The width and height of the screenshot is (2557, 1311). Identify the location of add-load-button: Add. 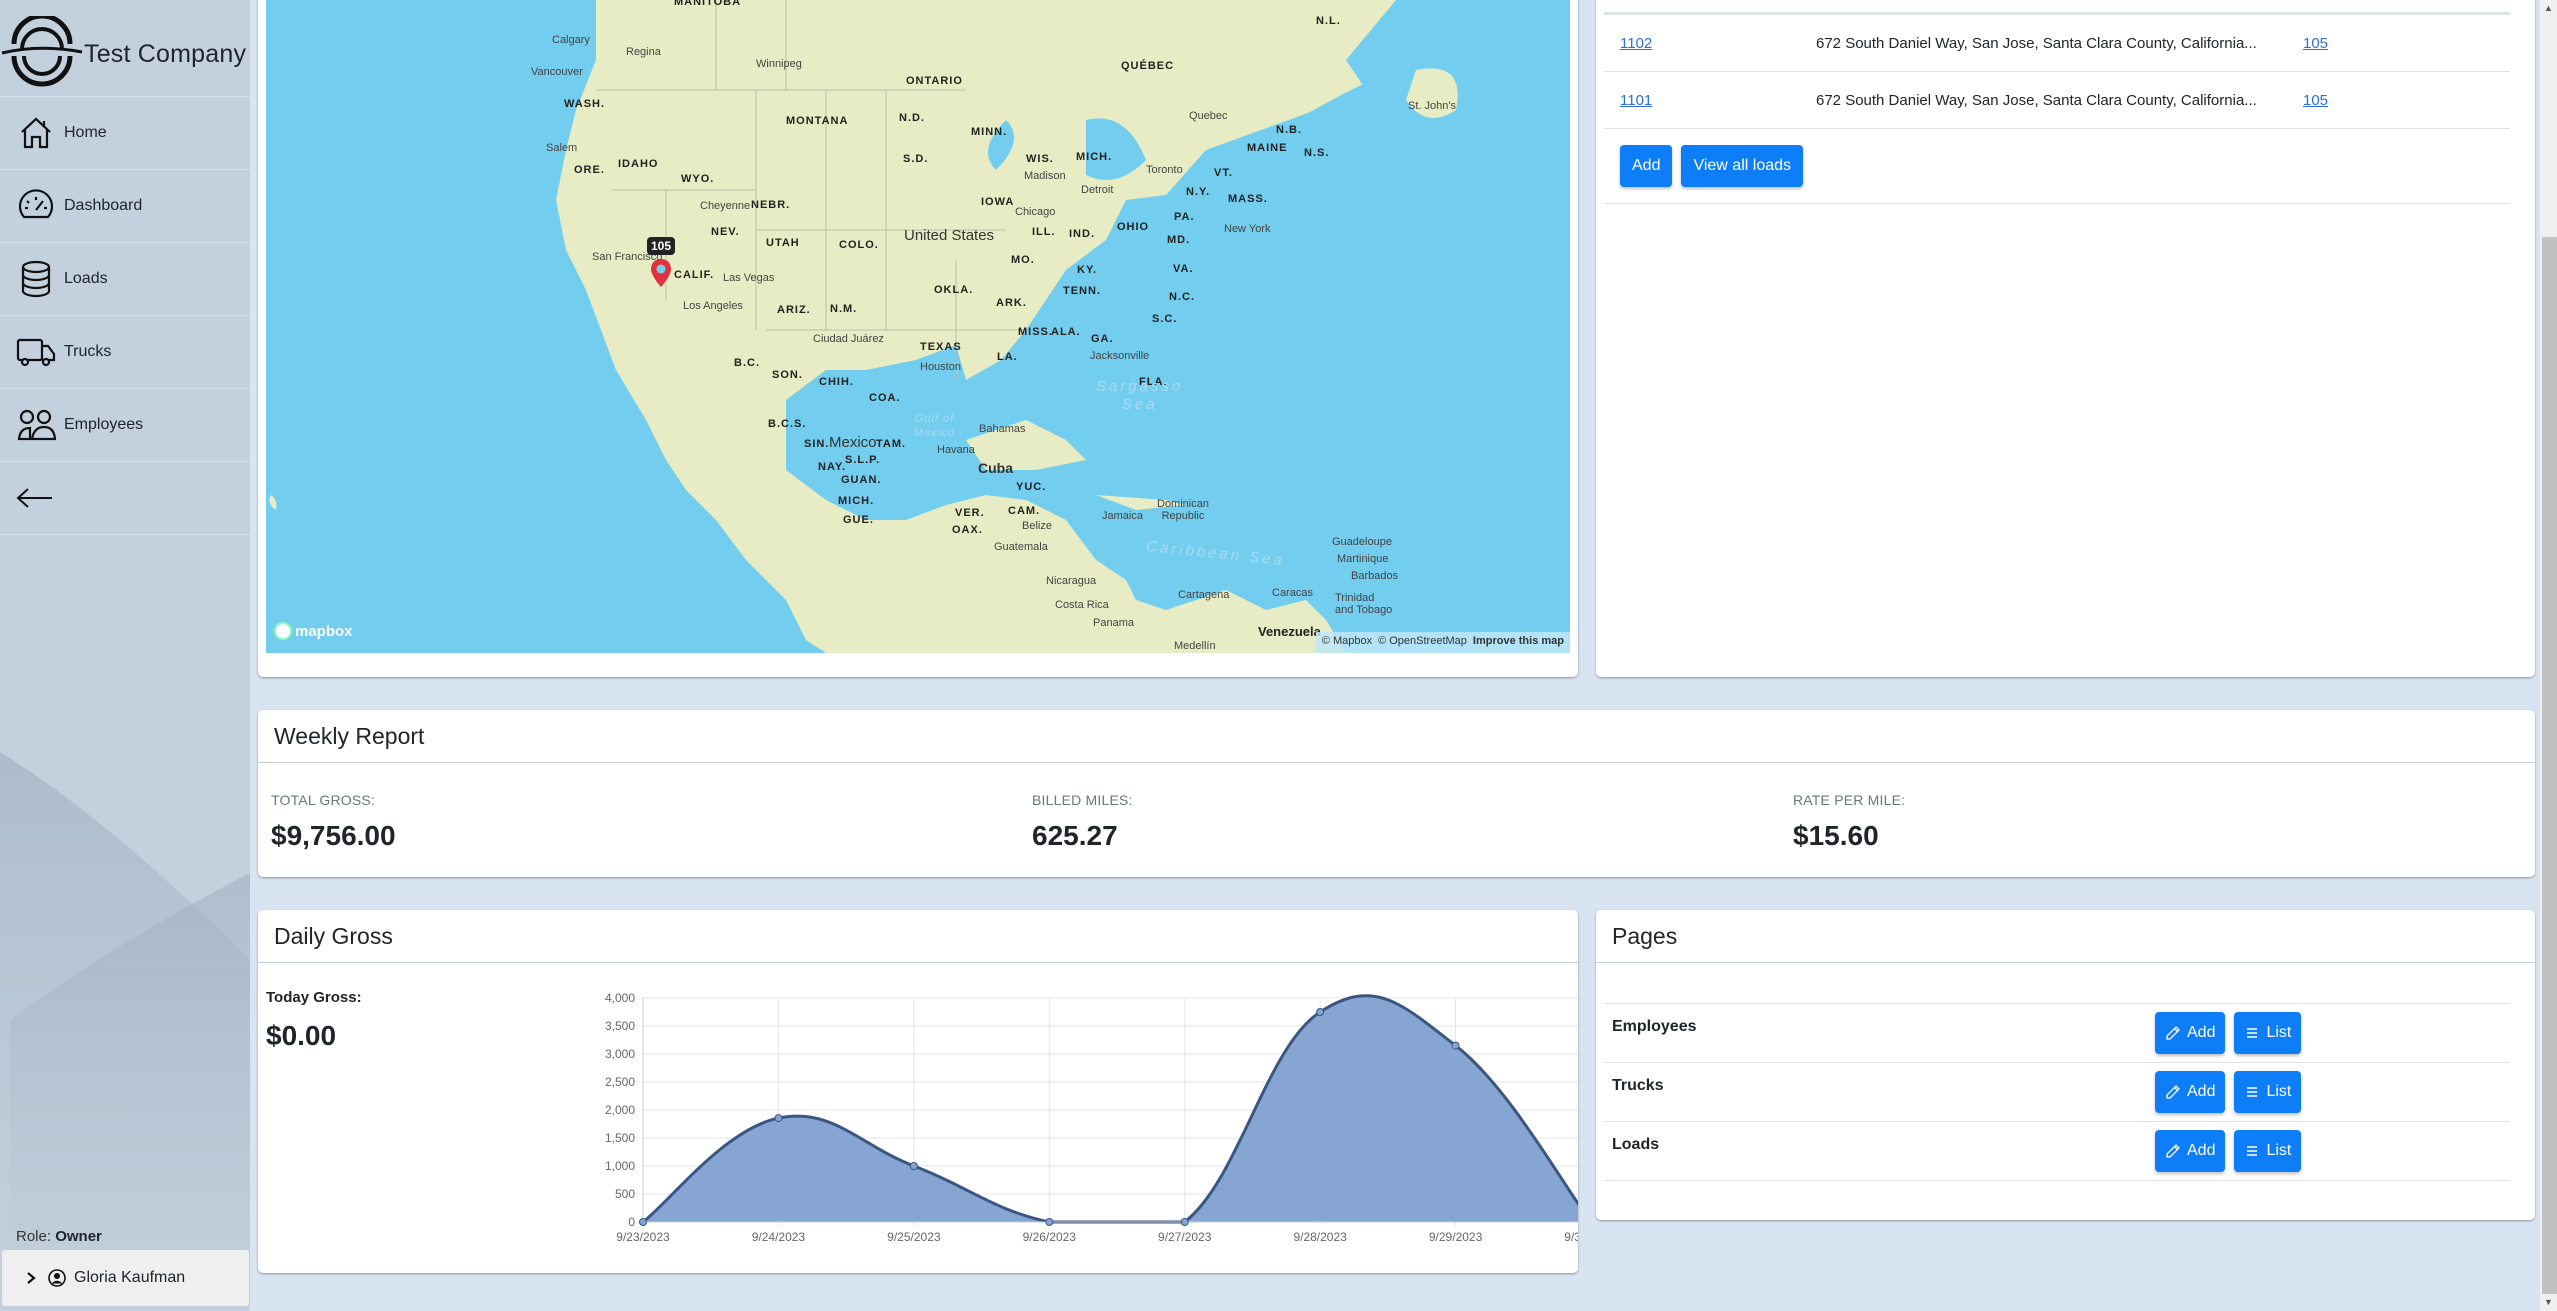
(1646, 166).